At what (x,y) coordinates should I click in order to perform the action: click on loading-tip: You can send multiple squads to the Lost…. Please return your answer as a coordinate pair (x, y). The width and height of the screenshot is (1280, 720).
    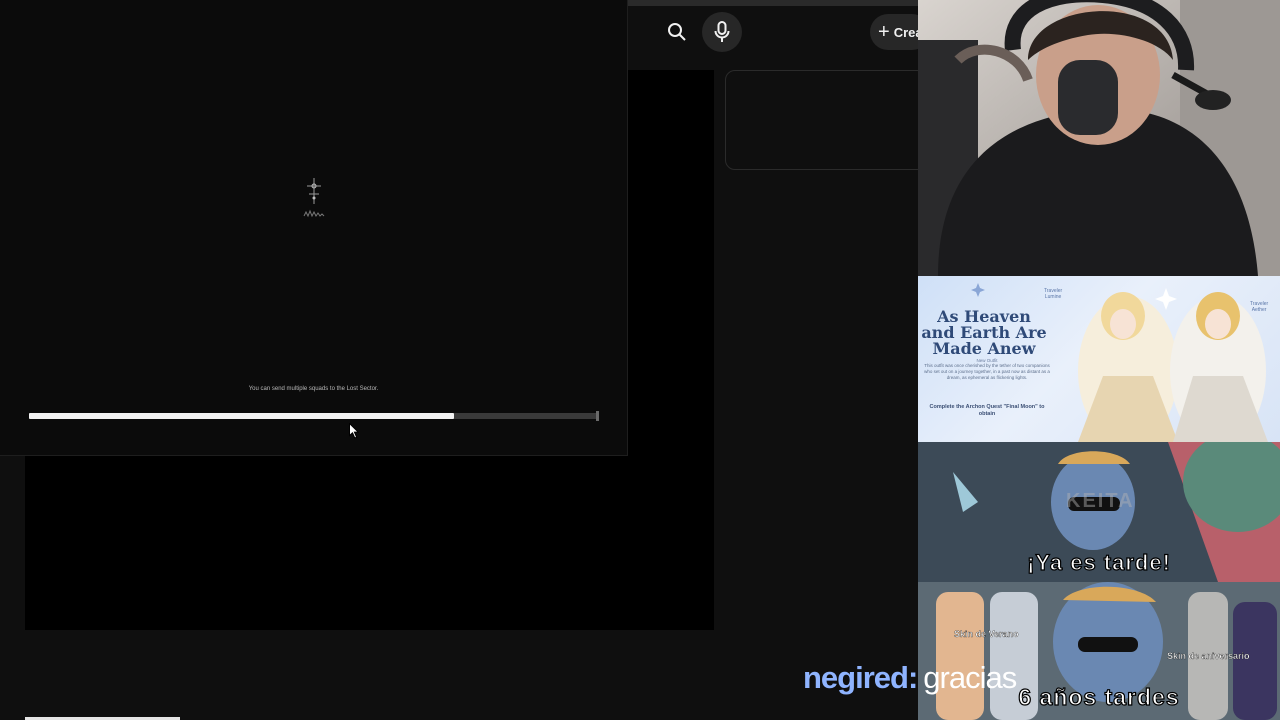
    Looking at the image, I should click on (313, 389).